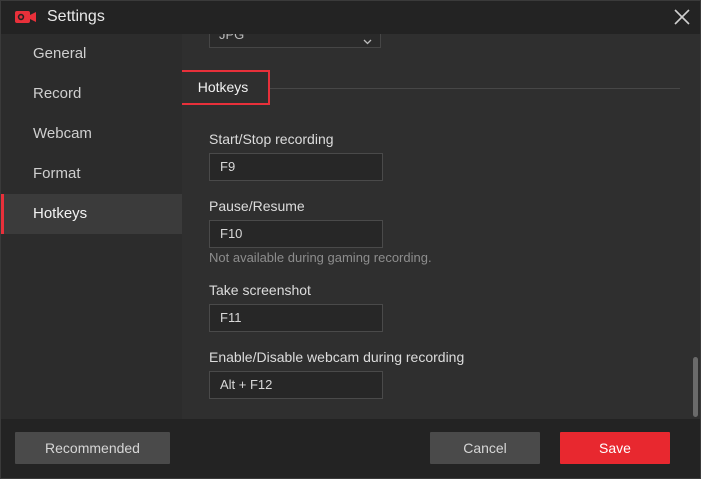 The width and height of the screenshot is (701, 479). Describe the element at coordinates (60, 213) in the screenshot. I see `sidebar-item-label: Hotkeys` at that location.